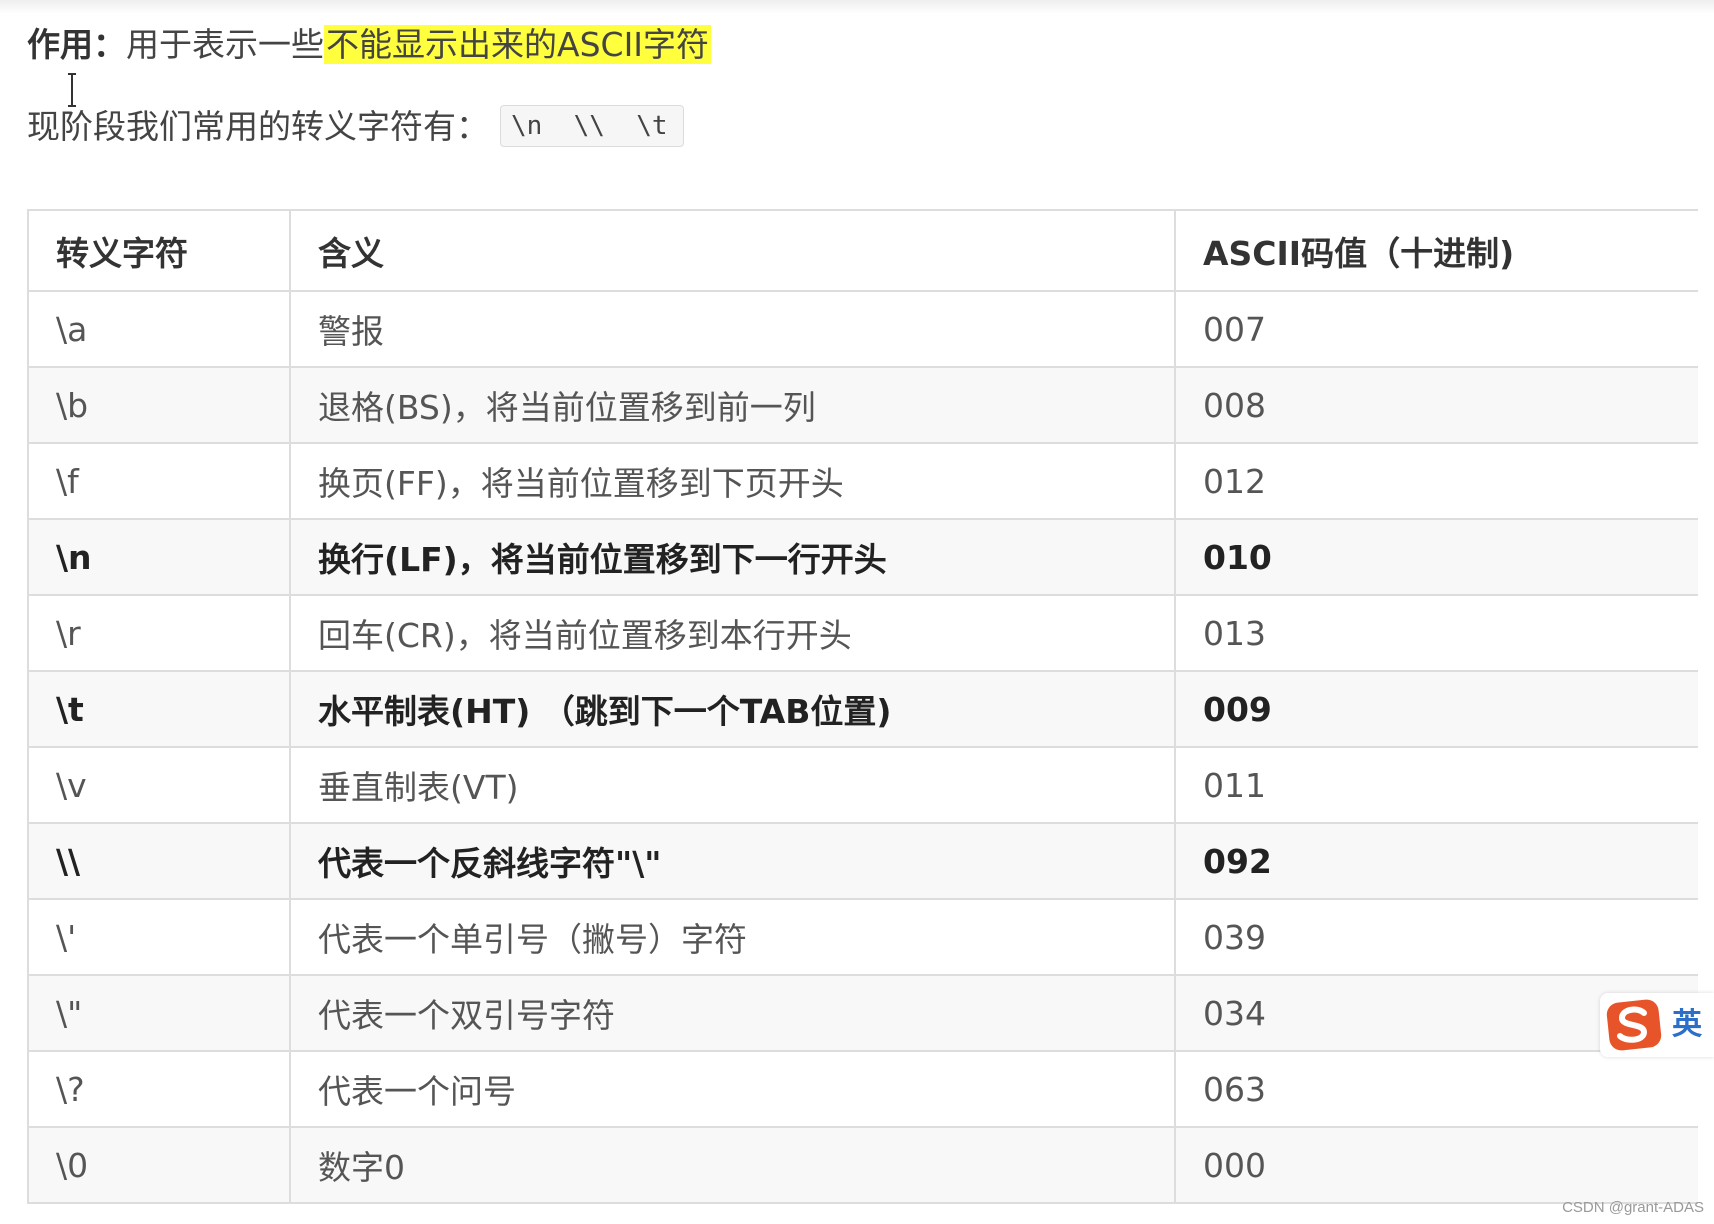  Describe the element at coordinates (159, 1089) in the screenshot. I see `escape-char-cell: \?` at that location.